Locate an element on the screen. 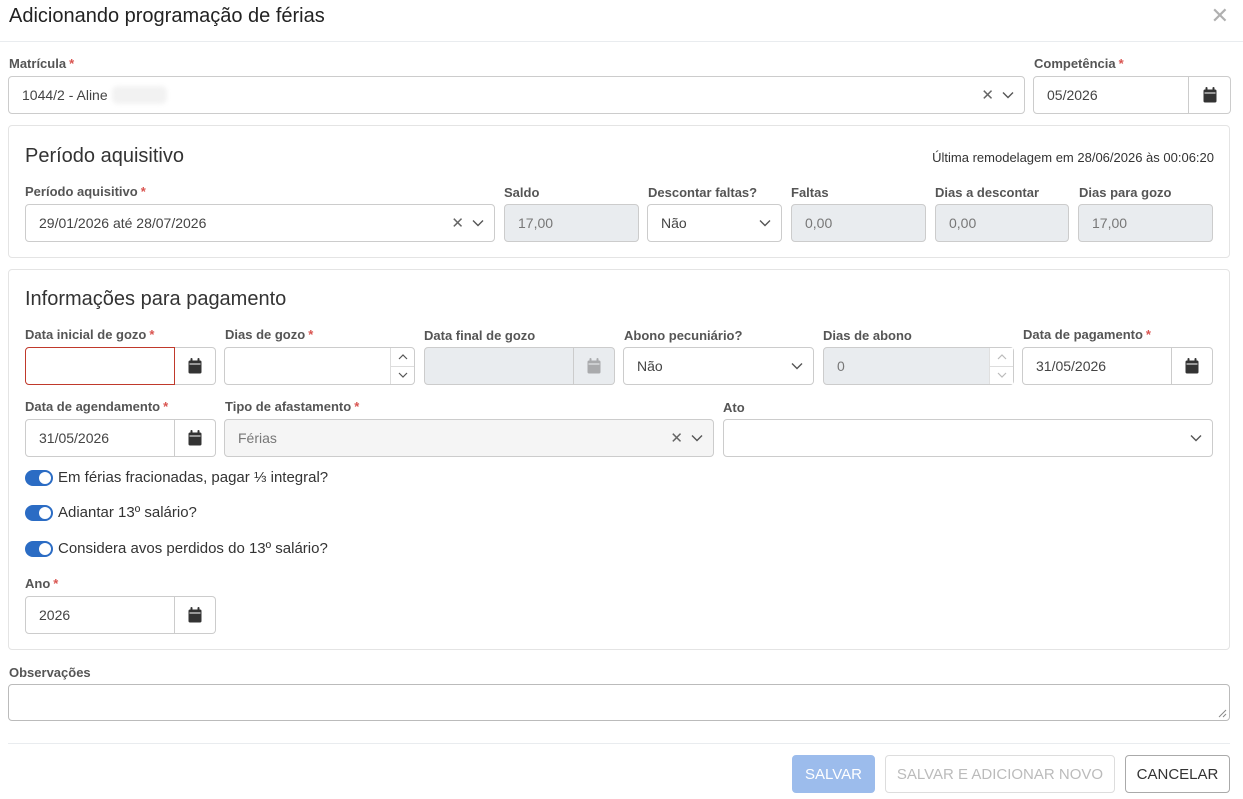  redacted-name is located at coordinates (139, 95).